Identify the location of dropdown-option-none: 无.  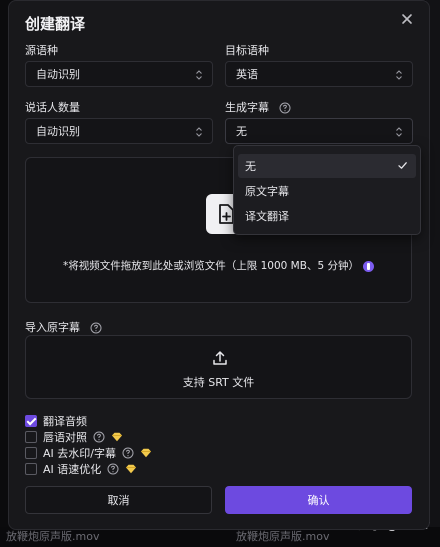
(327, 166).